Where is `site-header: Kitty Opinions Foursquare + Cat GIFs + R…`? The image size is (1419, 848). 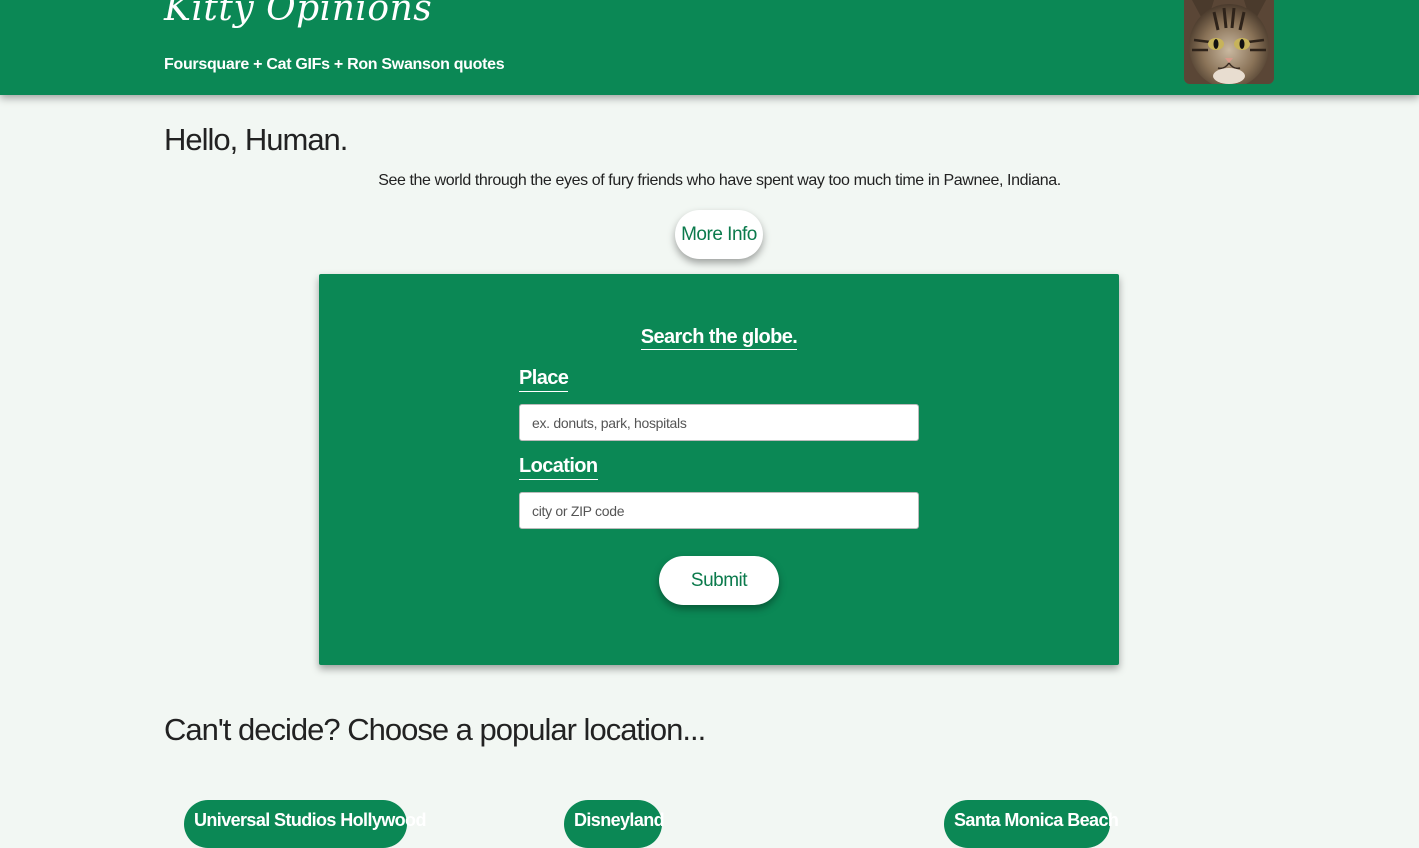
site-header: Kitty Opinions Foursquare + Cat GIFs + R… is located at coordinates (709, 47).